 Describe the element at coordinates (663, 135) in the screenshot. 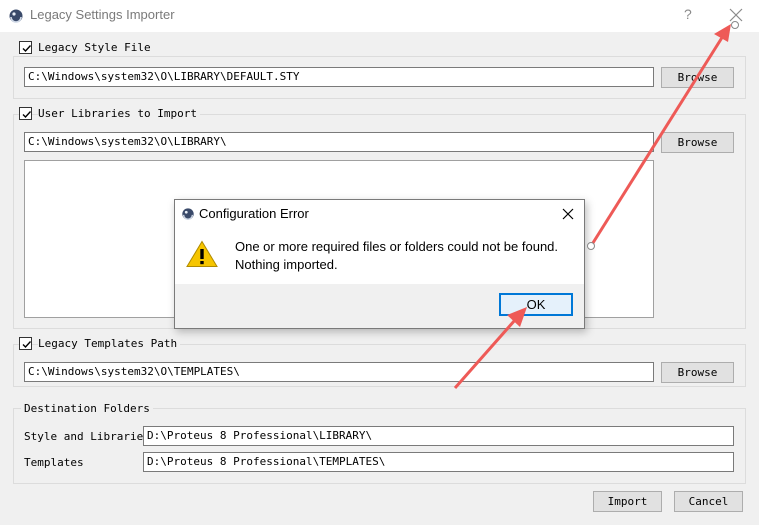

I see `arrow-to-close-icon` at that location.